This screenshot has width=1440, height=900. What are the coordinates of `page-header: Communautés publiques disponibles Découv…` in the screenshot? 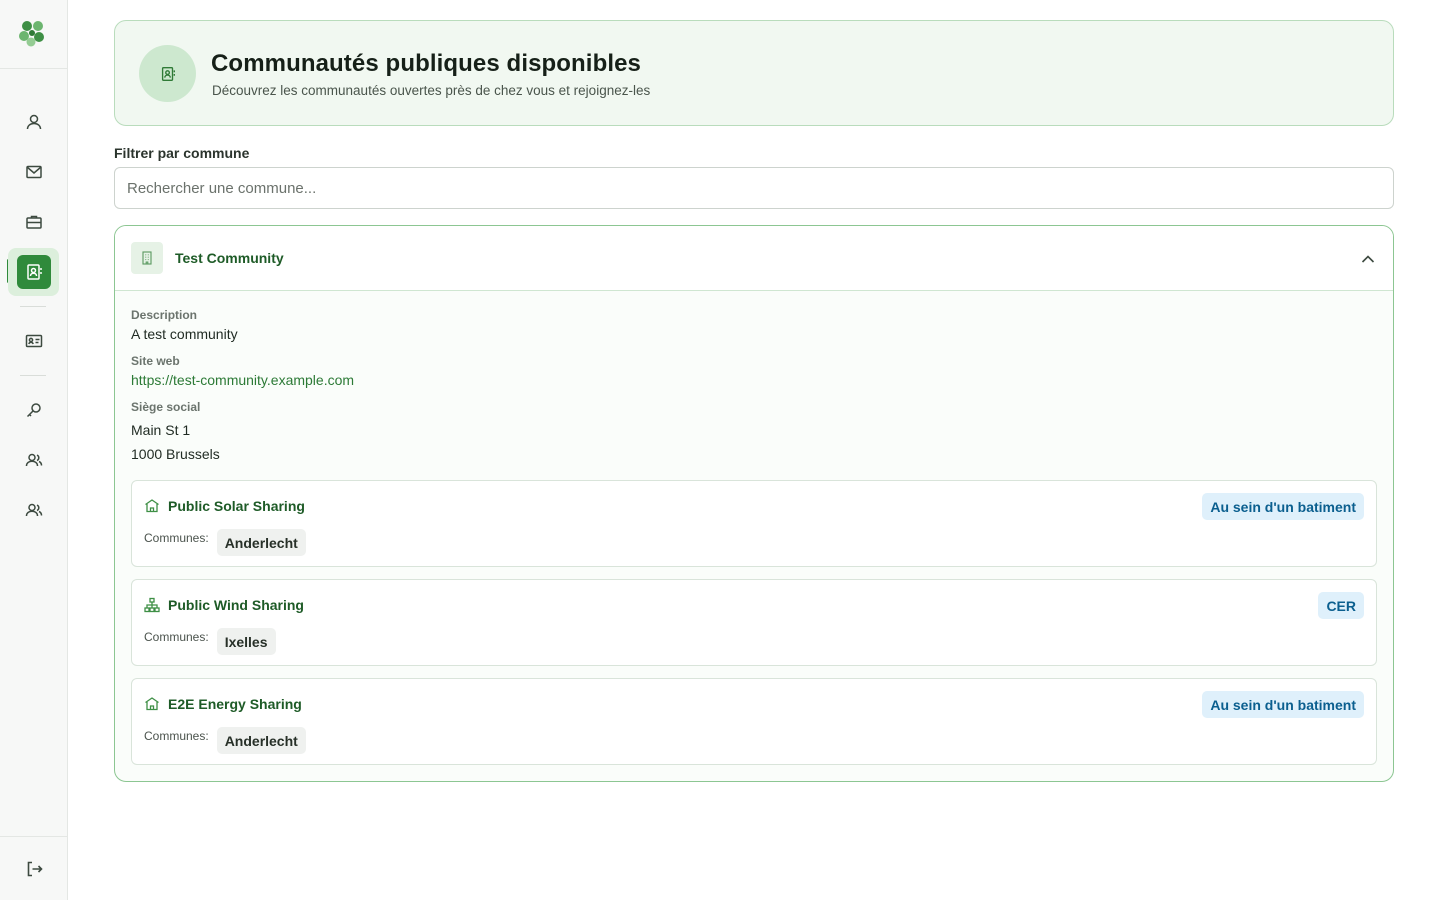 It's located at (754, 73).